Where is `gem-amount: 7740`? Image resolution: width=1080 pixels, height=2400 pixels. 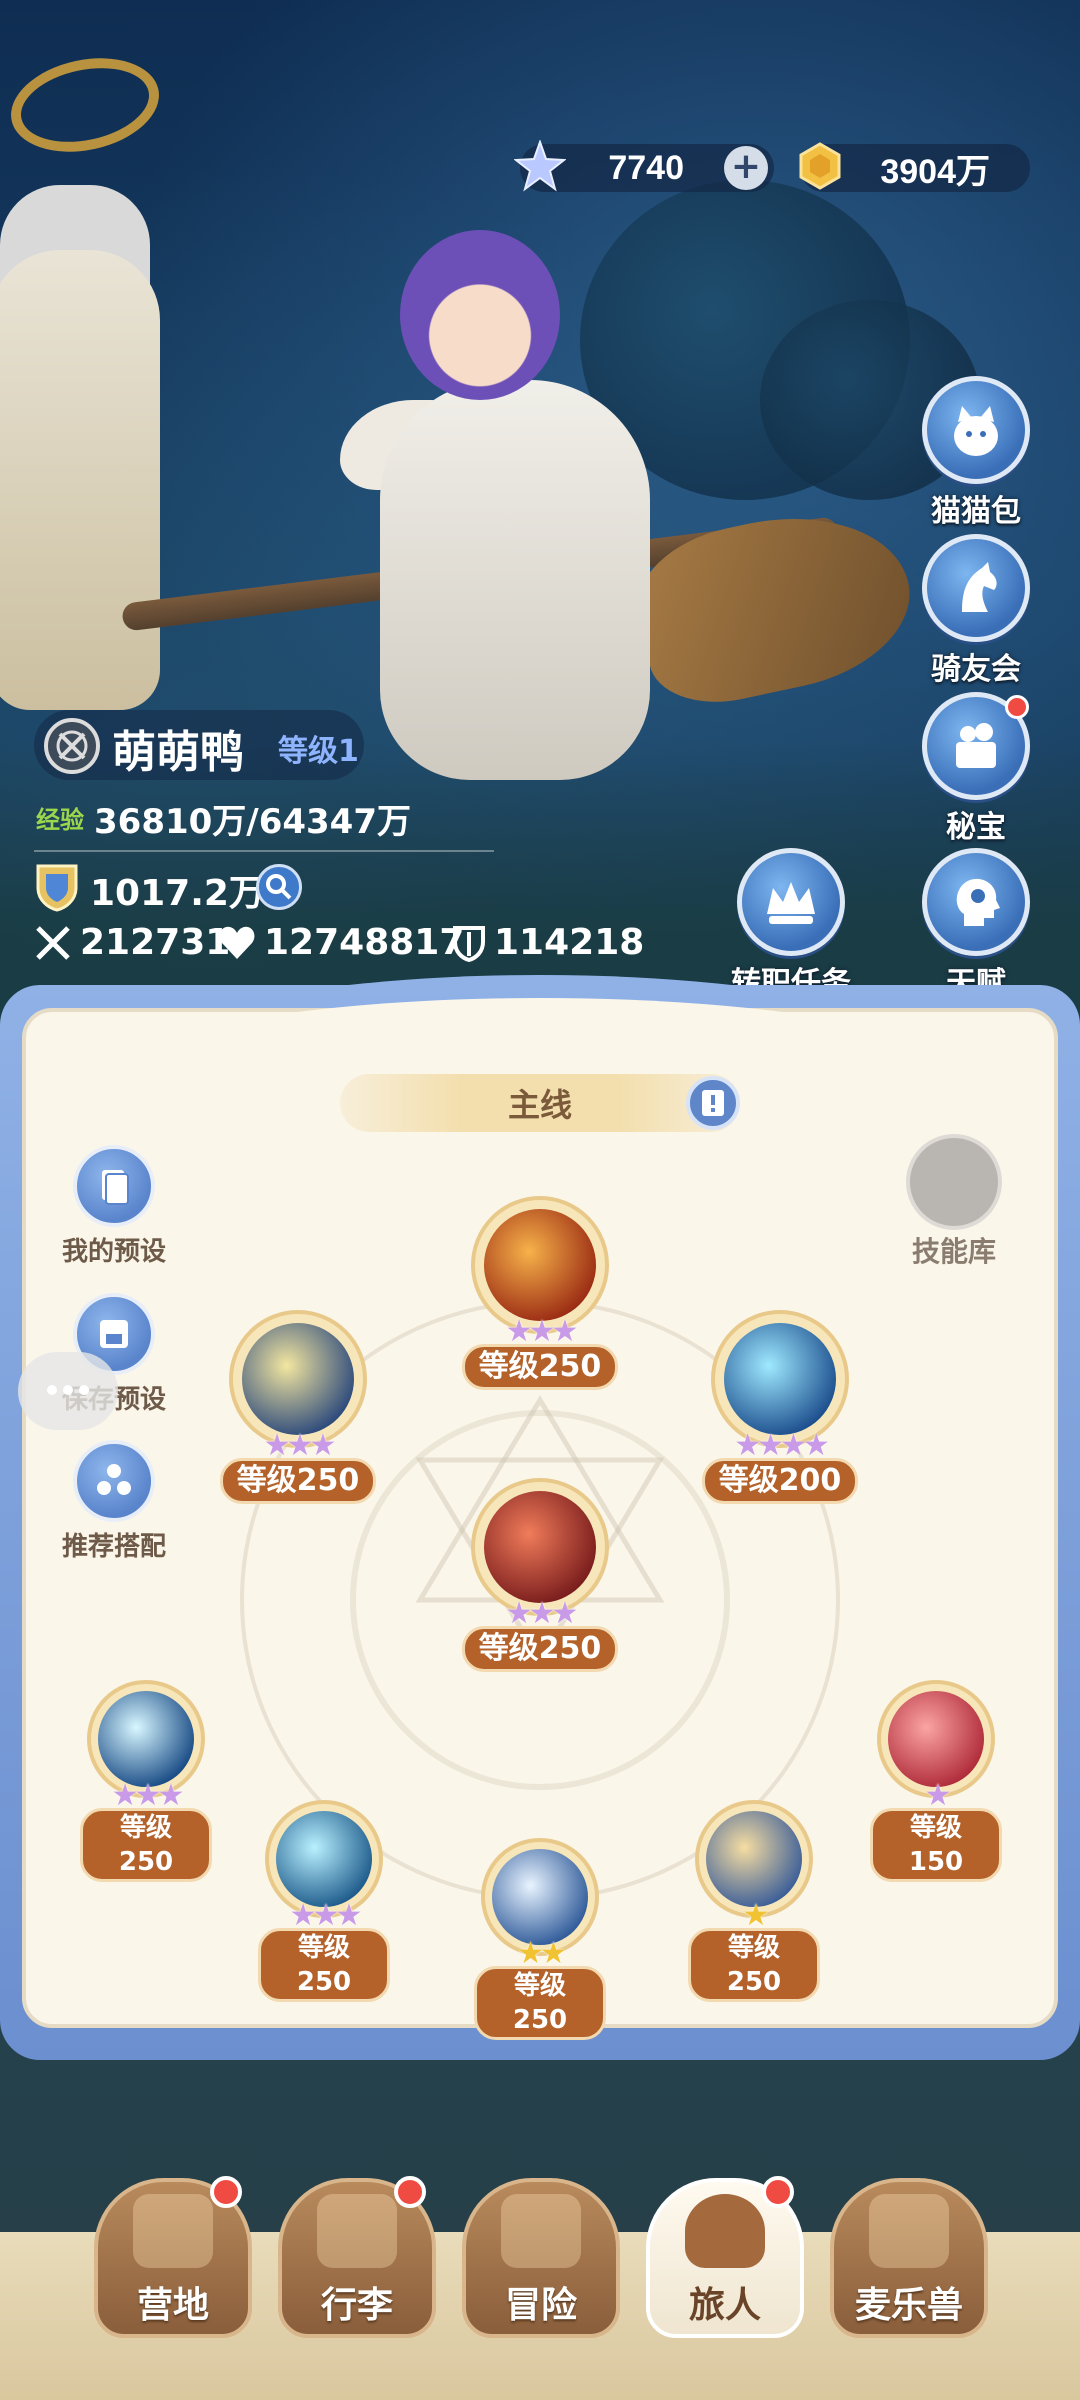
gem-amount: 7740 is located at coordinates (646, 167).